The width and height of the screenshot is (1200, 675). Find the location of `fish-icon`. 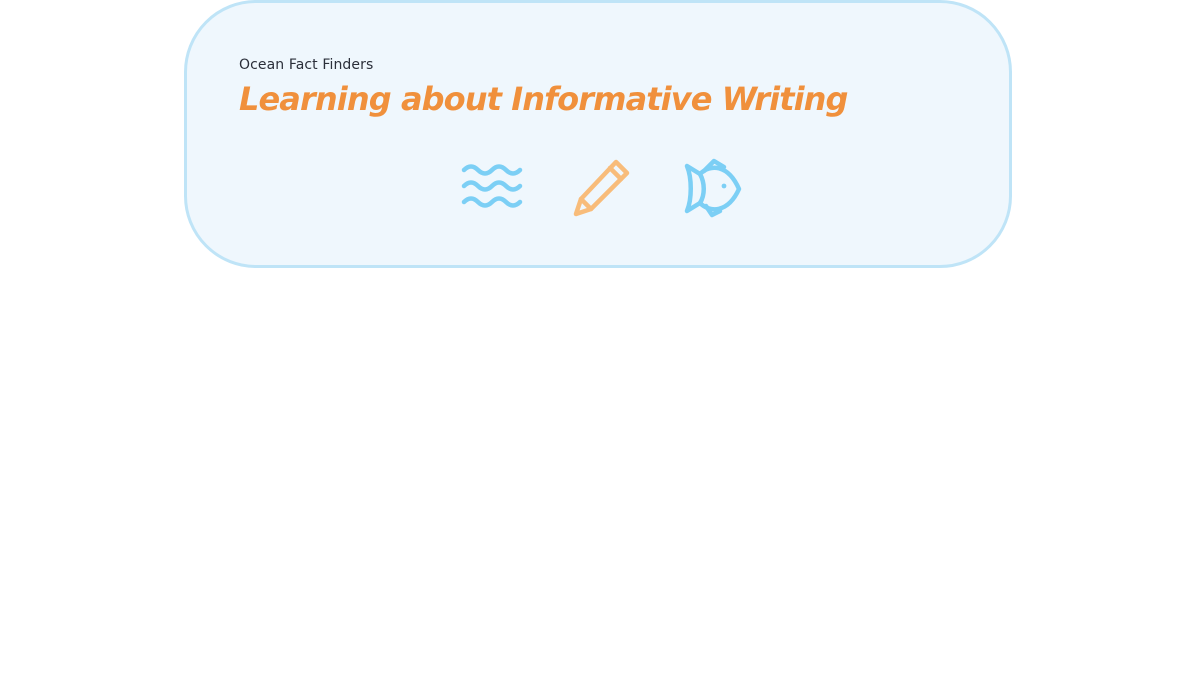

fish-icon is located at coordinates (711, 188).